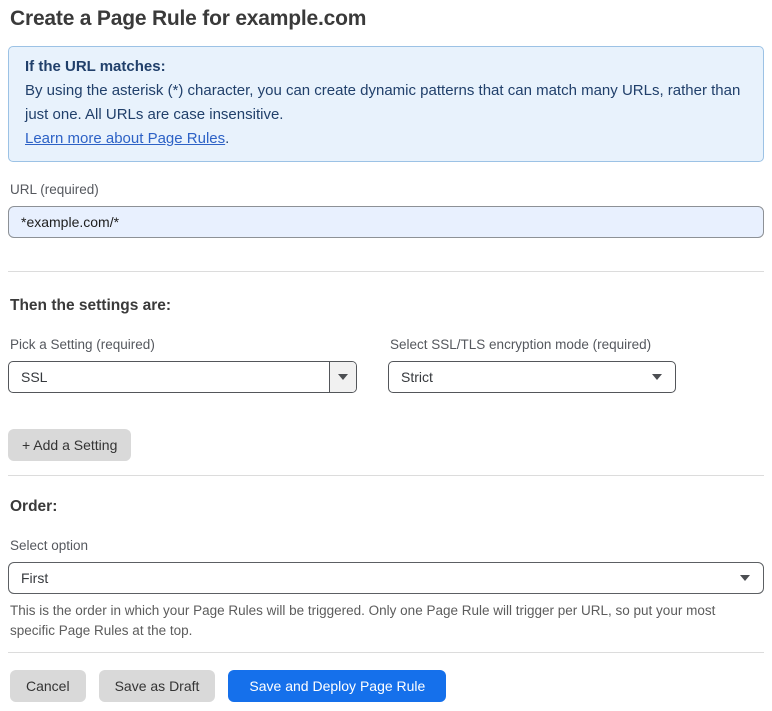 The width and height of the screenshot is (772, 711). Describe the element at coordinates (34, 377) in the screenshot. I see `pick-setting-select-value: SSL` at that location.